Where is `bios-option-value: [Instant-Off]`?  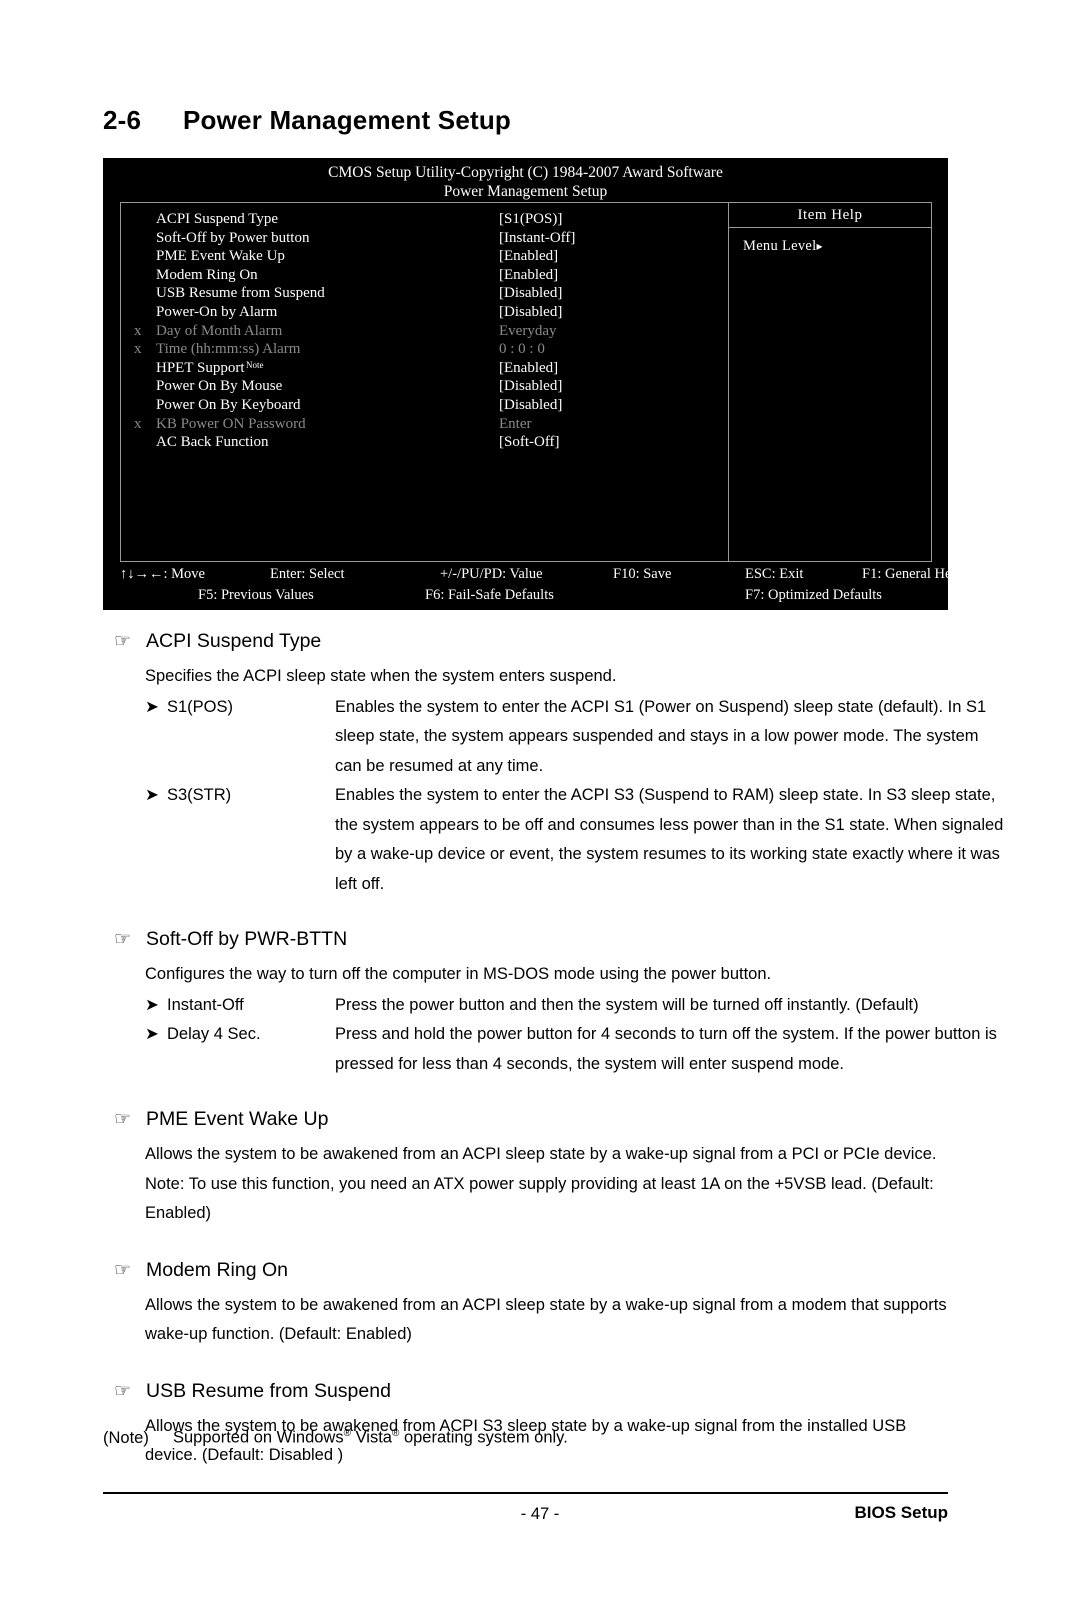 bios-option-value: [Instant-Off] is located at coordinates (537, 238).